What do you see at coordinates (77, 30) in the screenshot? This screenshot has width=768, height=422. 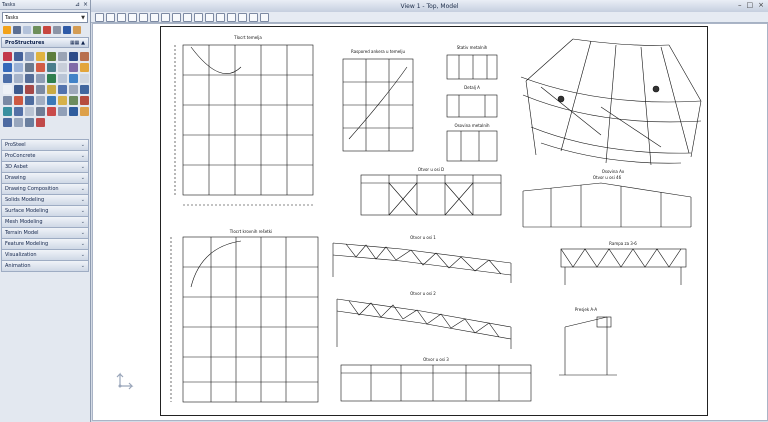 I see `align-tool-icon` at bounding box center [77, 30].